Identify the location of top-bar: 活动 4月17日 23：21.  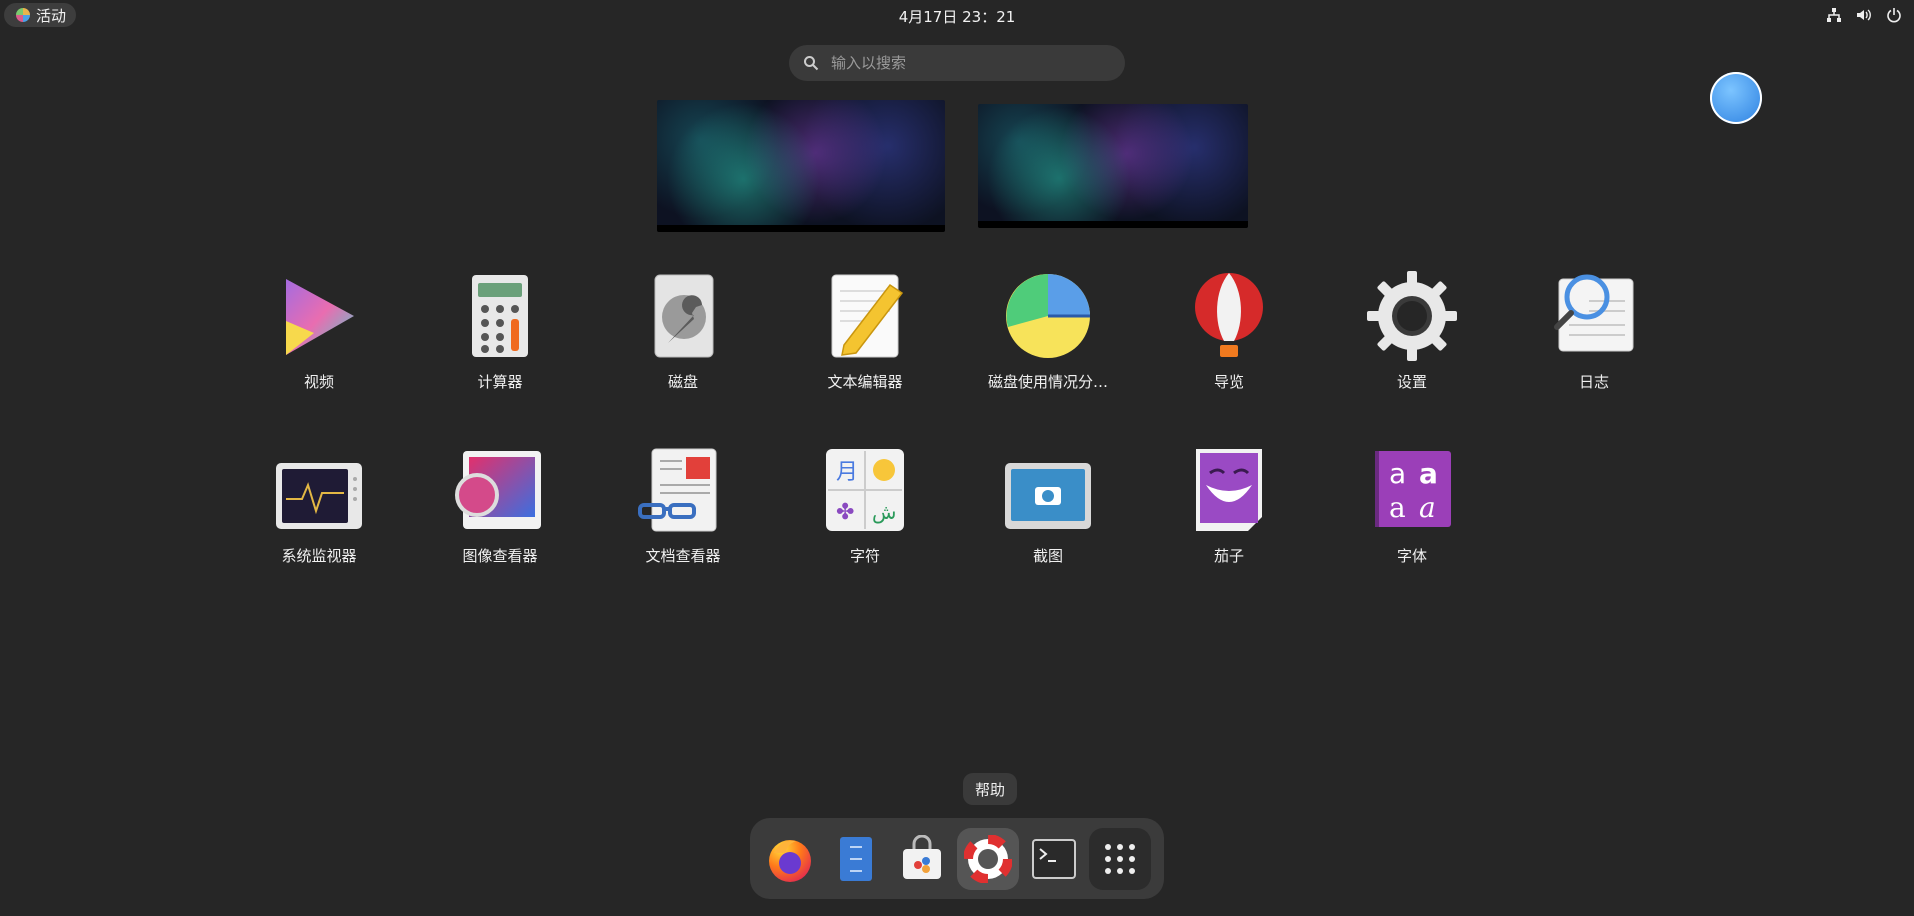
(957, 16).